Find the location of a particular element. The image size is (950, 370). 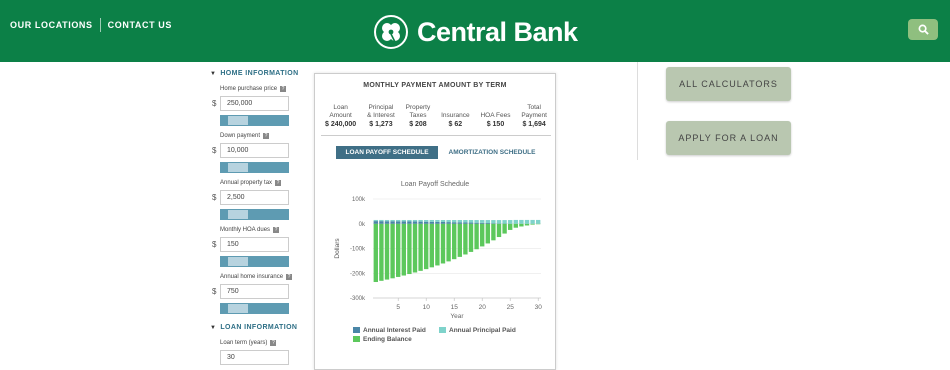

all-calculators-button: ALL CALCULATORS is located at coordinates (728, 84).